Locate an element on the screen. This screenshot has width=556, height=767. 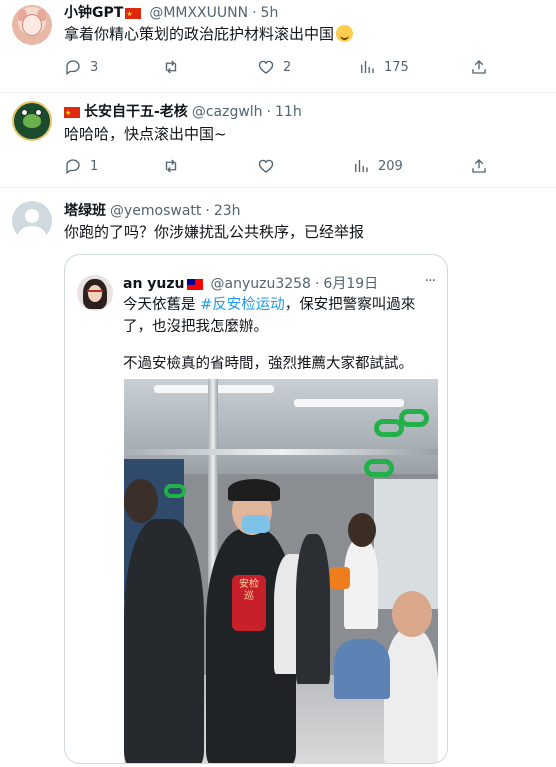
photo-light is located at coordinates (349, 403).